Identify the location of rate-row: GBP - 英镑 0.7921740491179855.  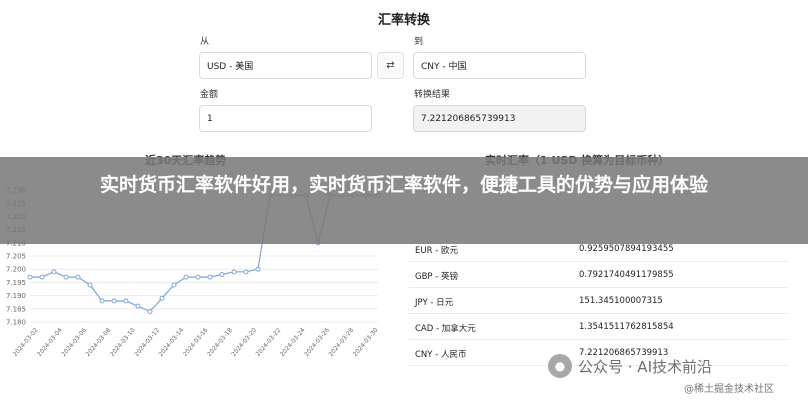
(599, 275).